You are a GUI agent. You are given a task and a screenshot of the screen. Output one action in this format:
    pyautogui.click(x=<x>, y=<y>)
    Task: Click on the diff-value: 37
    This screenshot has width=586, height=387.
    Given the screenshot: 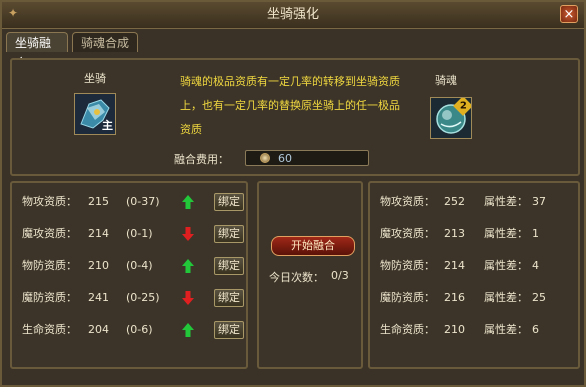 What is the action you would take?
    pyautogui.click(x=539, y=201)
    